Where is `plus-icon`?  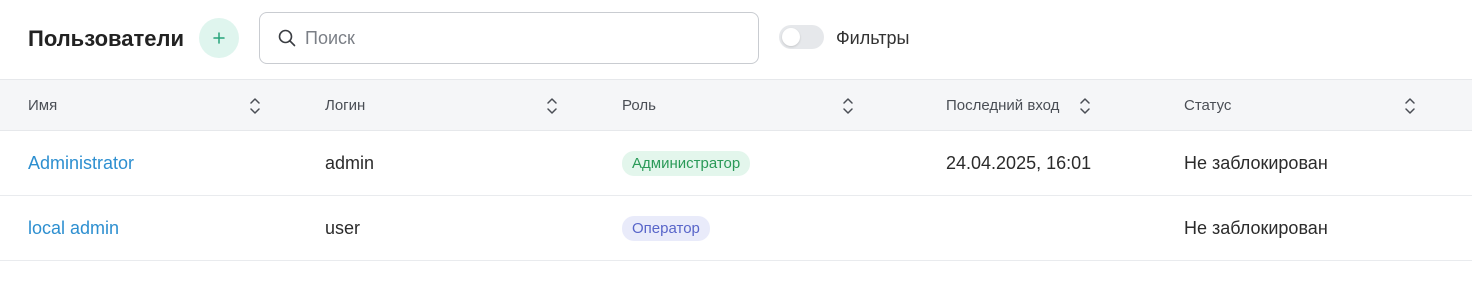 plus-icon is located at coordinates (219, 38).